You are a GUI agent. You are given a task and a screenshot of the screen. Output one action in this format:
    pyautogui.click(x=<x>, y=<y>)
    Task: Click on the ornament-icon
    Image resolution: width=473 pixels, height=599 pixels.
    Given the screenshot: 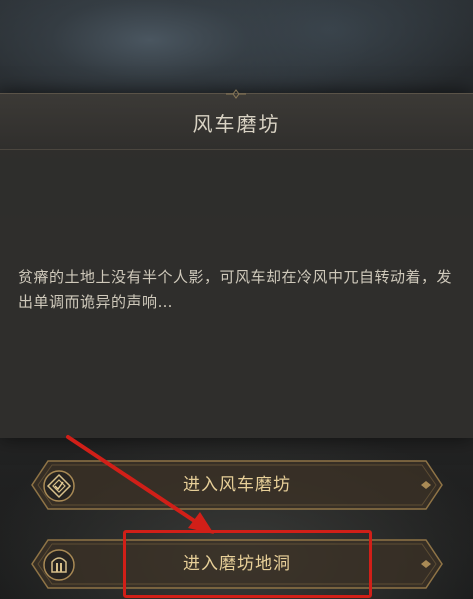 What is the action you would take?
    pyautogui.click(x=236, y=94)
    